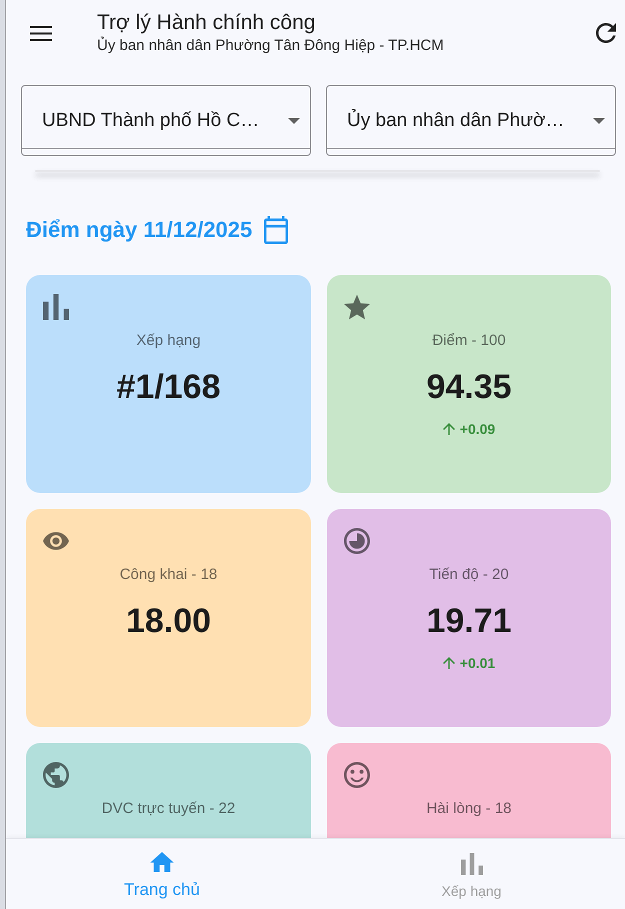  What do you see at coordinates (357, 307) in the screenshot?
I see `star-icon` at bounding box center [357, 307].